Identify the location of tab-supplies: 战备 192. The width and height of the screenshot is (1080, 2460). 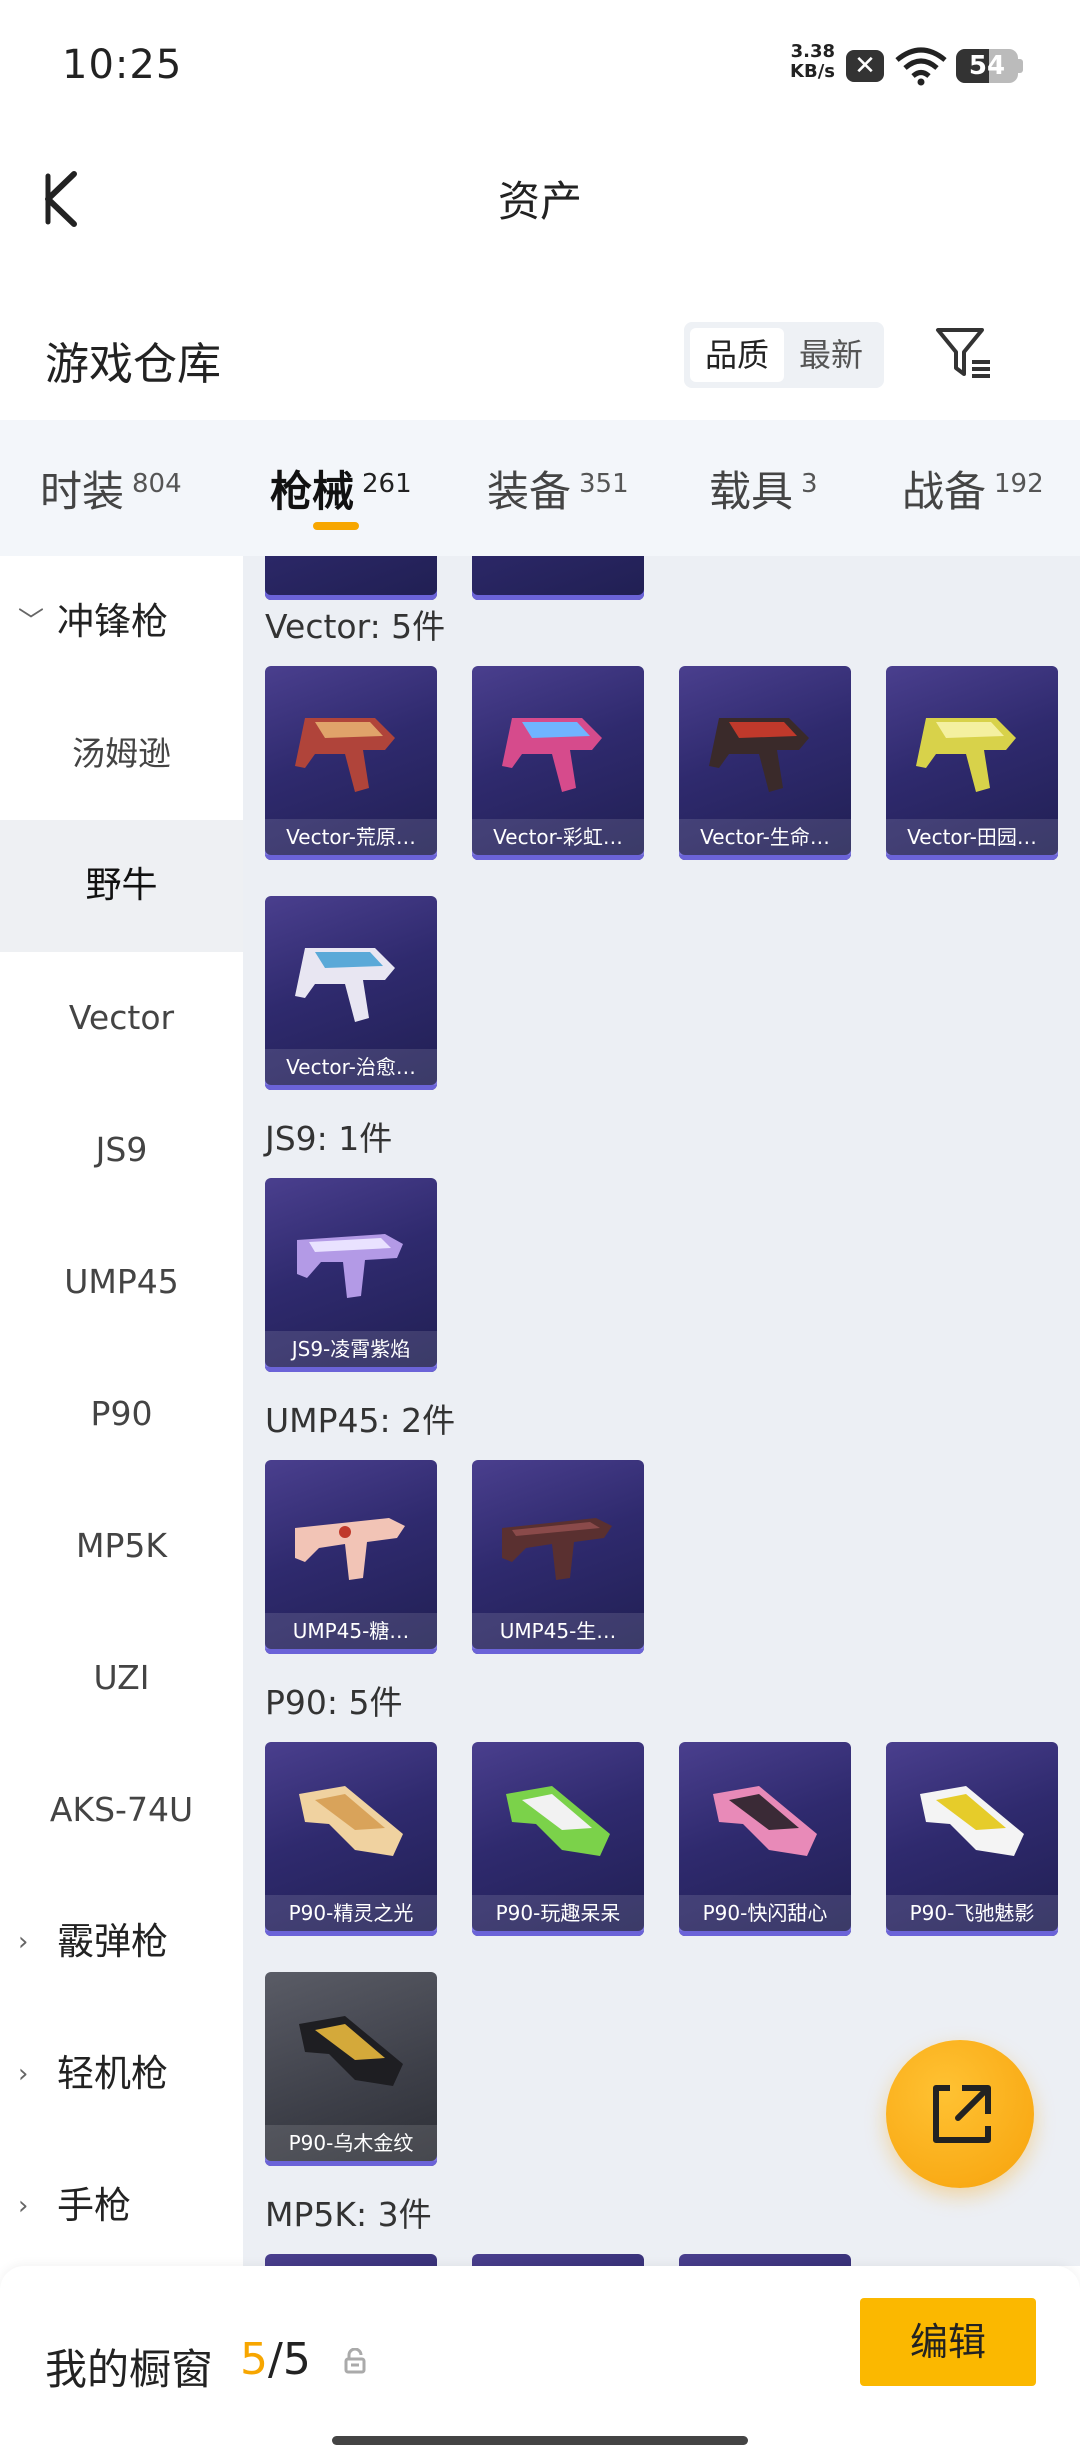
(973, 493).